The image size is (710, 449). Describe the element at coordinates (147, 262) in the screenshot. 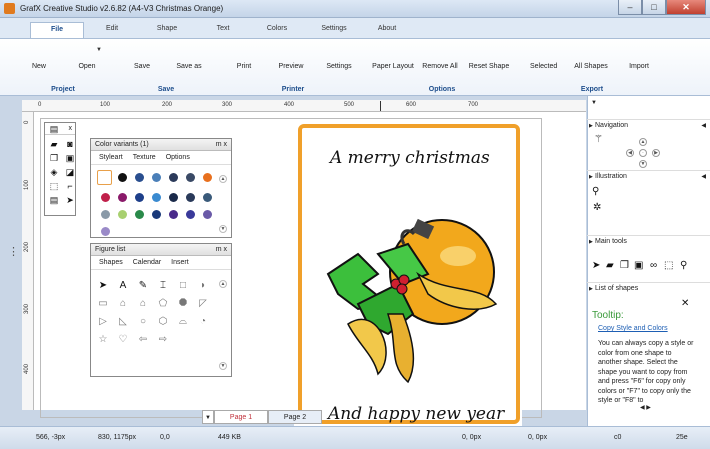

I see `tab-calendar: Calendar` at that location.